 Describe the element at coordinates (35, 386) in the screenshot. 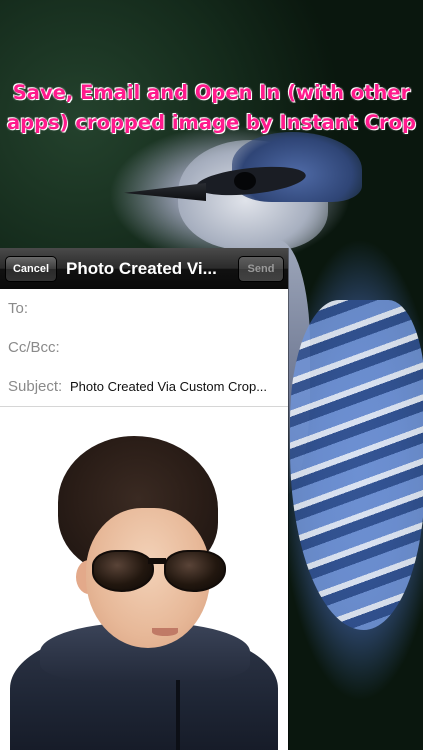

I see `subject-label: Subject:` at that location.